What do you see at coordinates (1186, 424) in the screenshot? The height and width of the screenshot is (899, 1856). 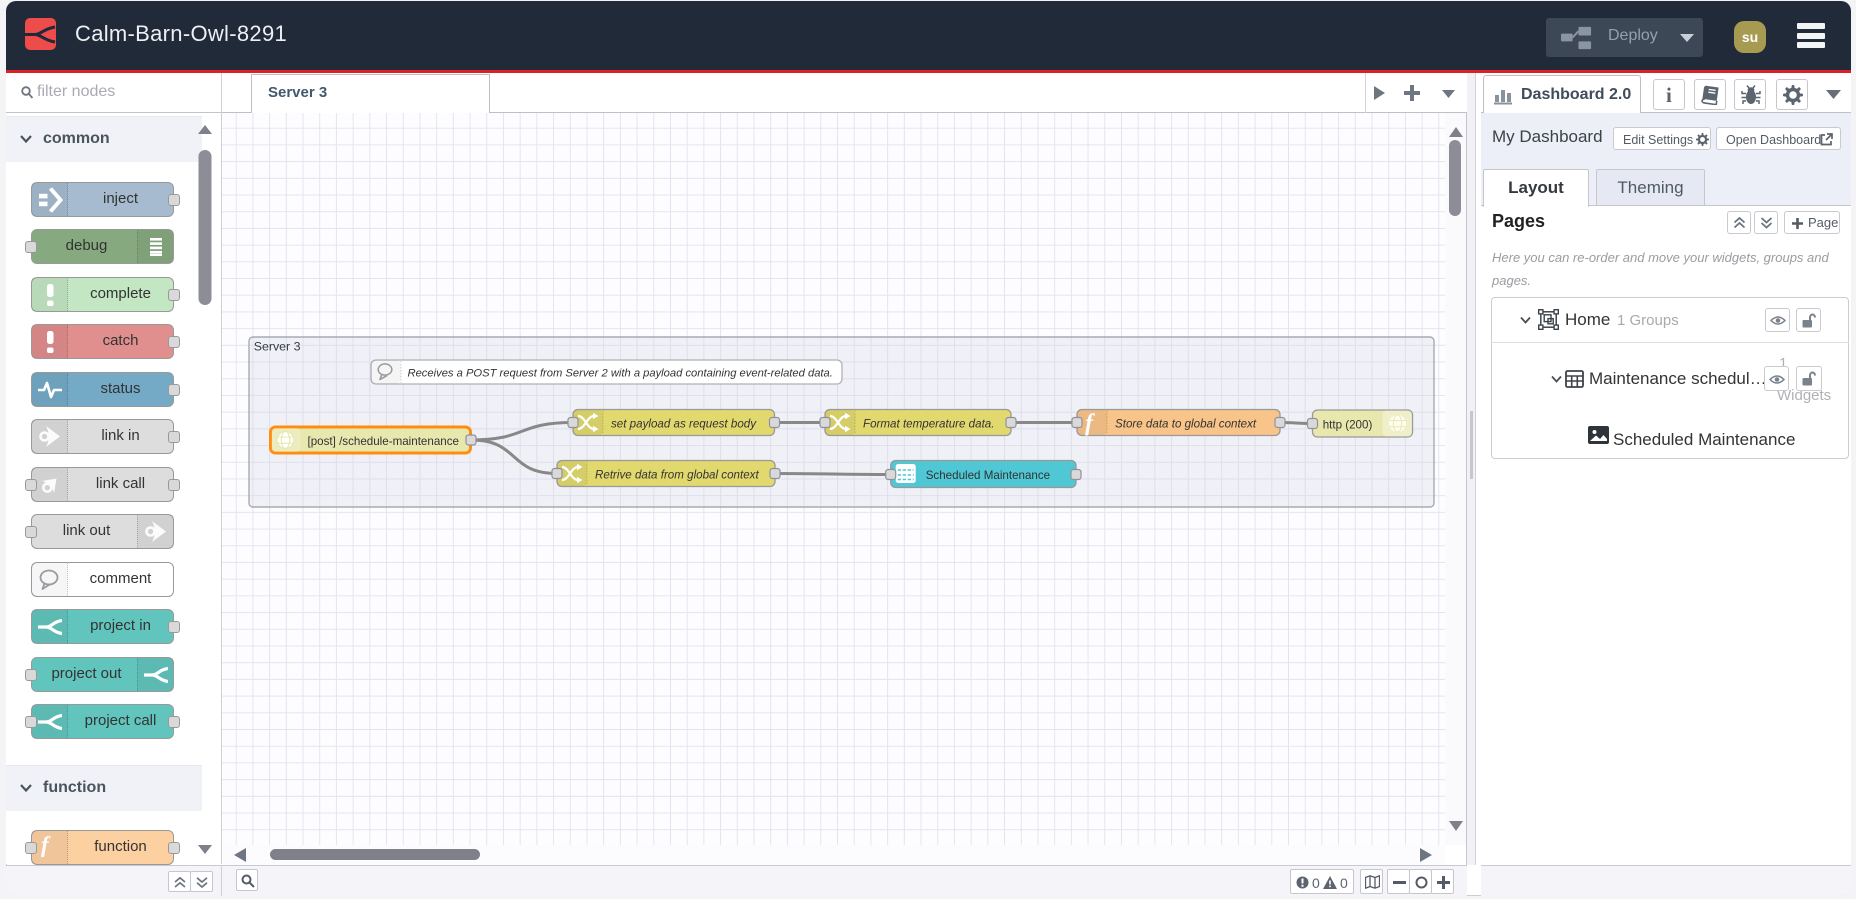 I see `svg-text: Store data to global context` at bounding box center [1186, 424].